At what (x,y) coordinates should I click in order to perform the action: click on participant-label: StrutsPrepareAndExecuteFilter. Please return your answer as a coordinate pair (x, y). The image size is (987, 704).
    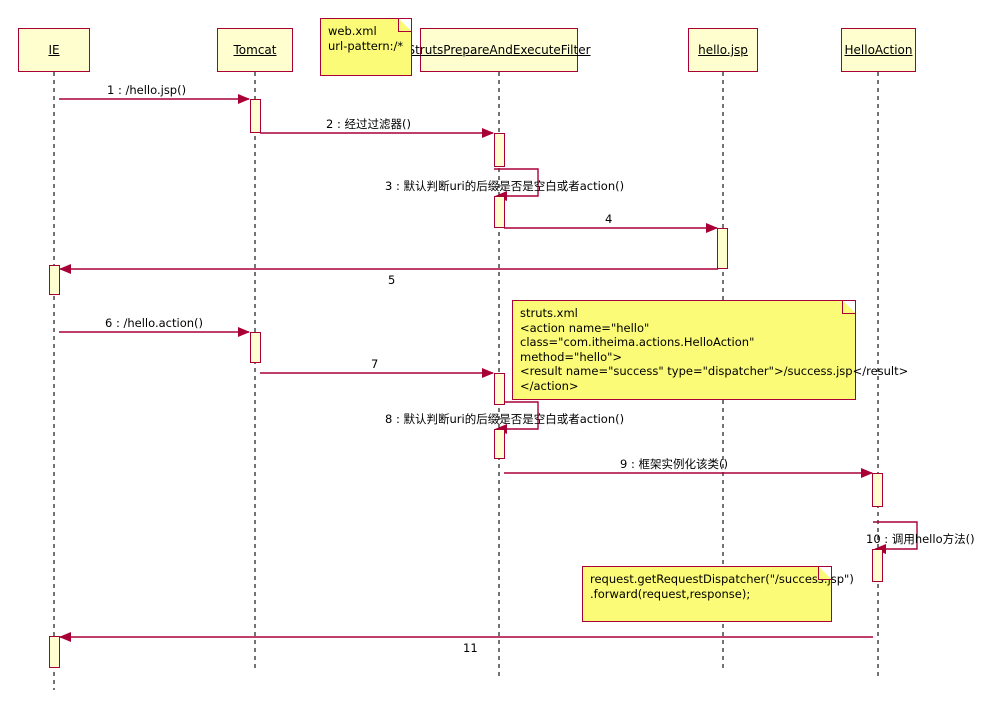
    Looking at the image, I should click on (499, 50).